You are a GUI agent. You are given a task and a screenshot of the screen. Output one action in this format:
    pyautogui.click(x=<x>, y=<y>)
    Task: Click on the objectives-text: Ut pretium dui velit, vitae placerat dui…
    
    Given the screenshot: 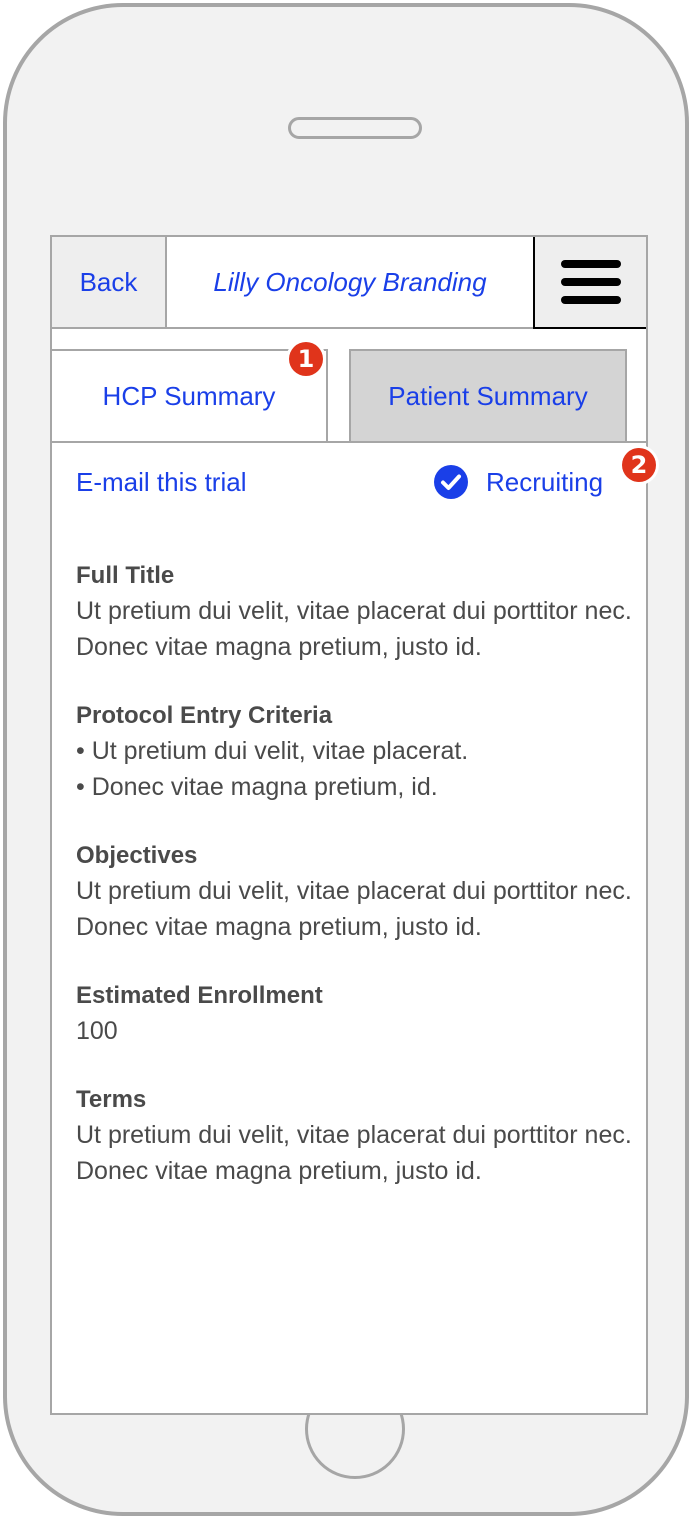 What is the action you would take?
    pyautogui.click(x=354, y=909)
    